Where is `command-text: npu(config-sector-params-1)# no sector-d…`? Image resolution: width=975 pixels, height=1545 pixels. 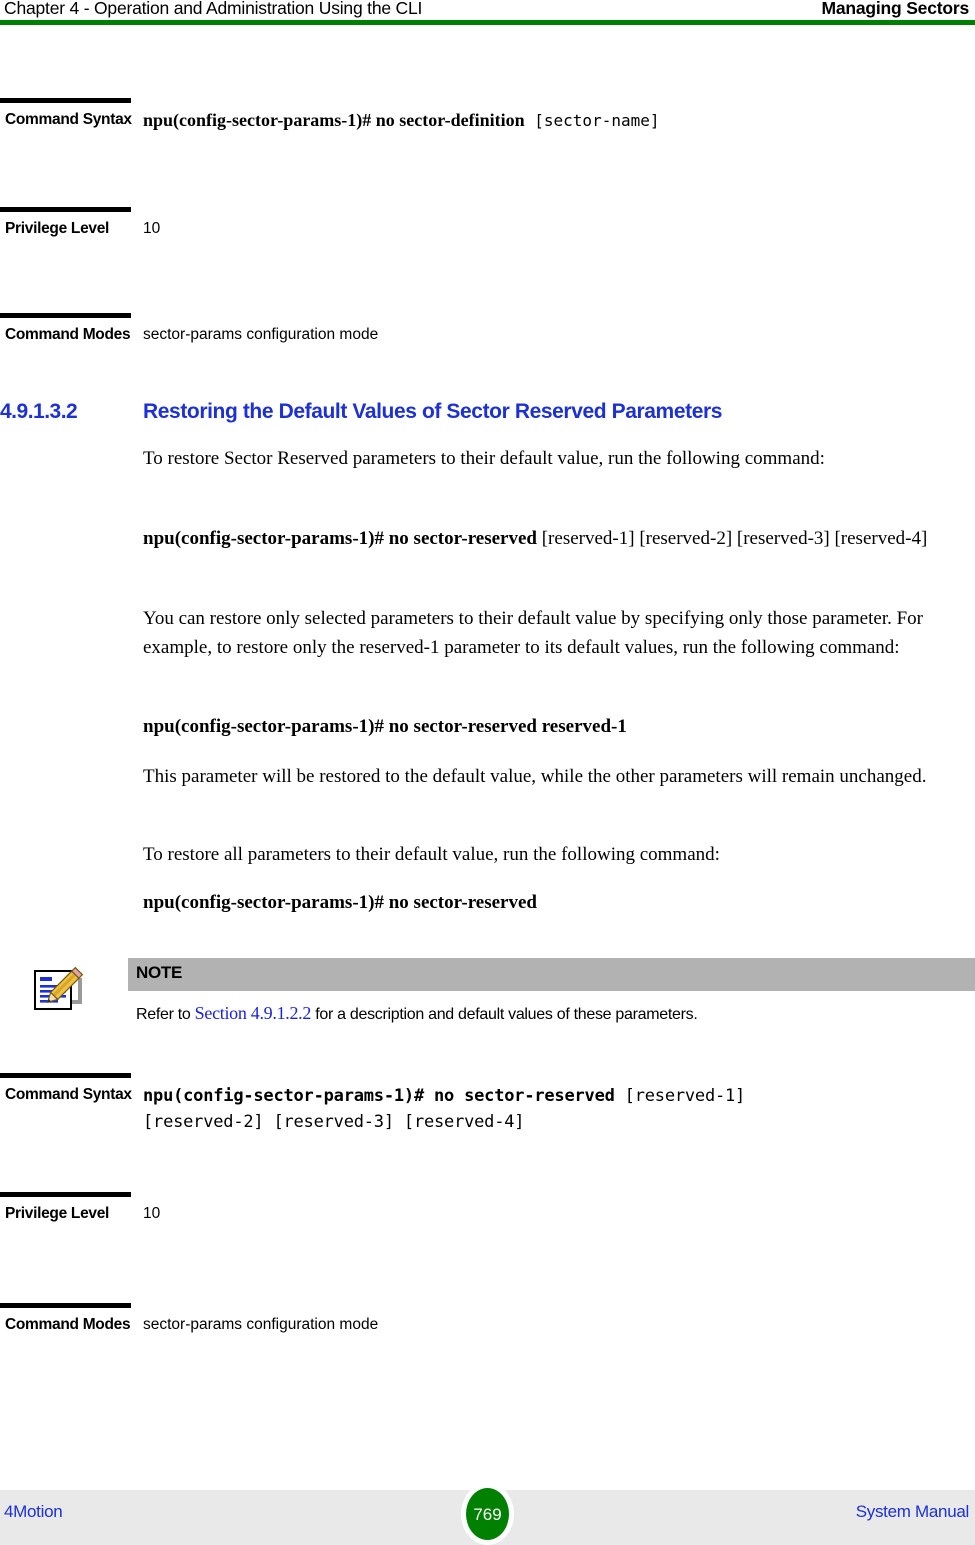
command-text: npu(config-sector-params-1)# no sector-d… is located at coordinates (334, 120).